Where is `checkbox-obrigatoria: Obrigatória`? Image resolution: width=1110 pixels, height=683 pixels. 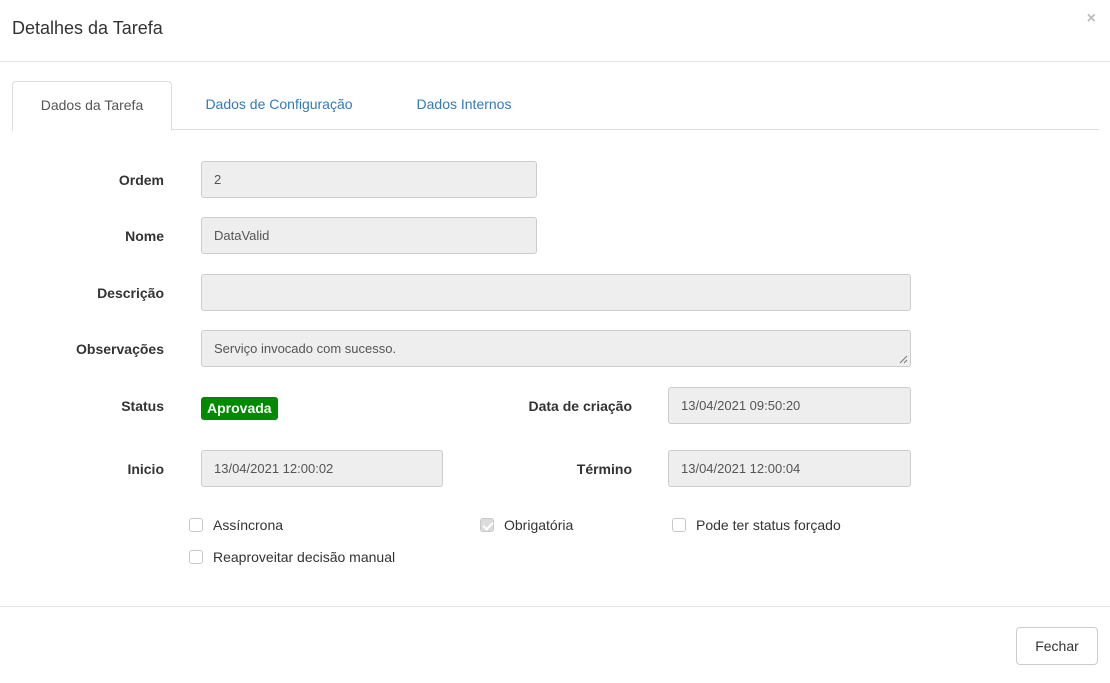 checkbox-obrigatoria: Obrigatória is located at coordinates (526, 525).